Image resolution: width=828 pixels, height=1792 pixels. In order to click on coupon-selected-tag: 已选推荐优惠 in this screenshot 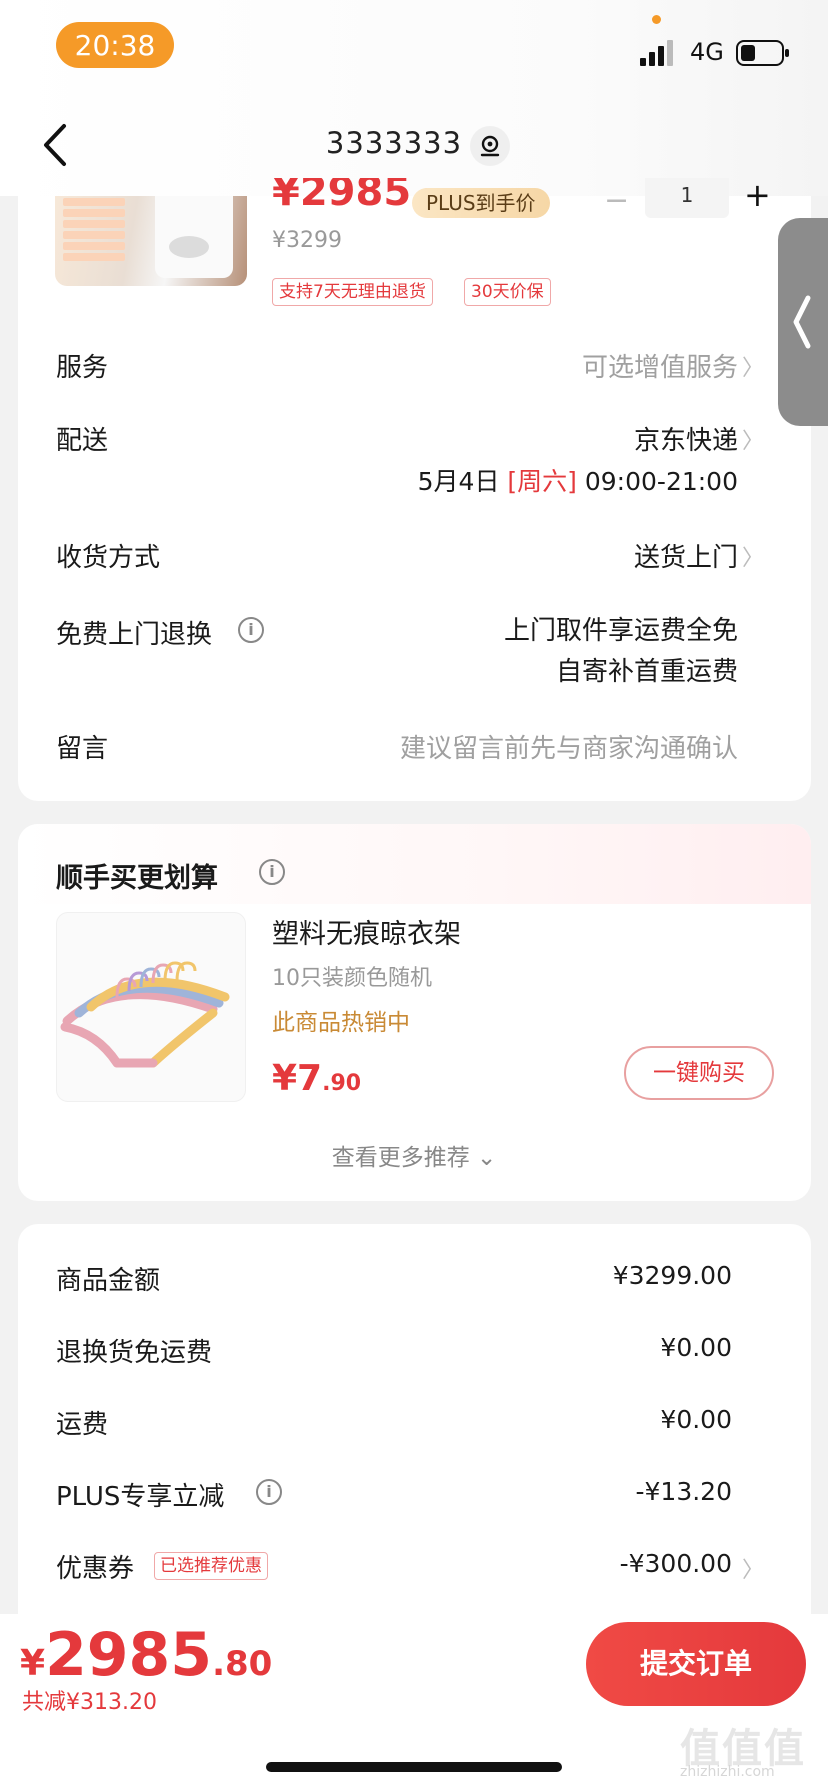, I will do `click(211, 1566)`.